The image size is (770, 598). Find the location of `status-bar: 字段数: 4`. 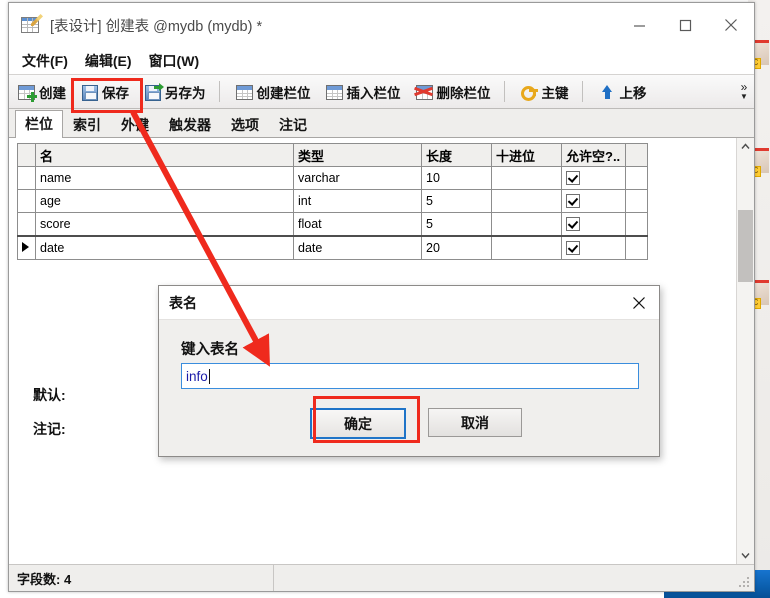

status-bar: 字段数: 4 is located at coordinates (381, 577).